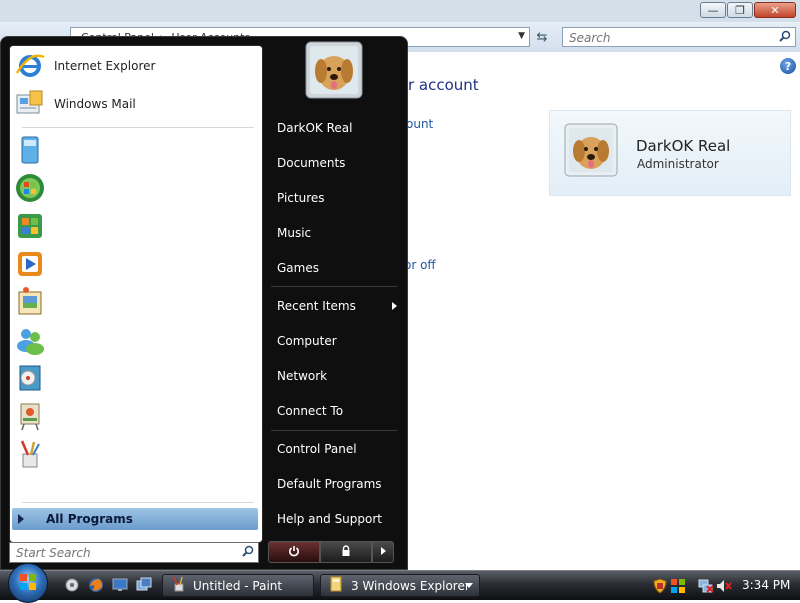  Describe the element at coordinates (337, 198) in the screenshot. I see `start-item-pictures: Pictures` at that location.